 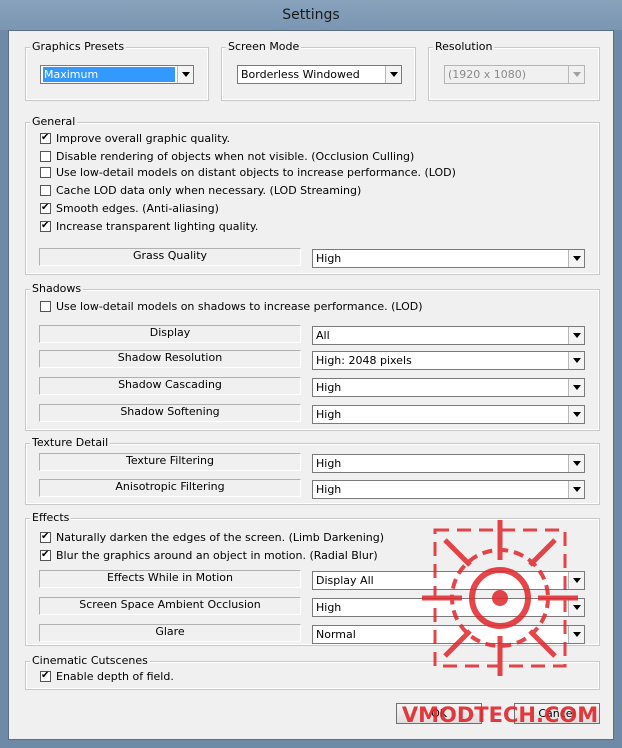 What do you see at coordinates (448, 258) in the screenshot?
I see `grass-quality-dropdown: High` at bounding box center [448, 258].